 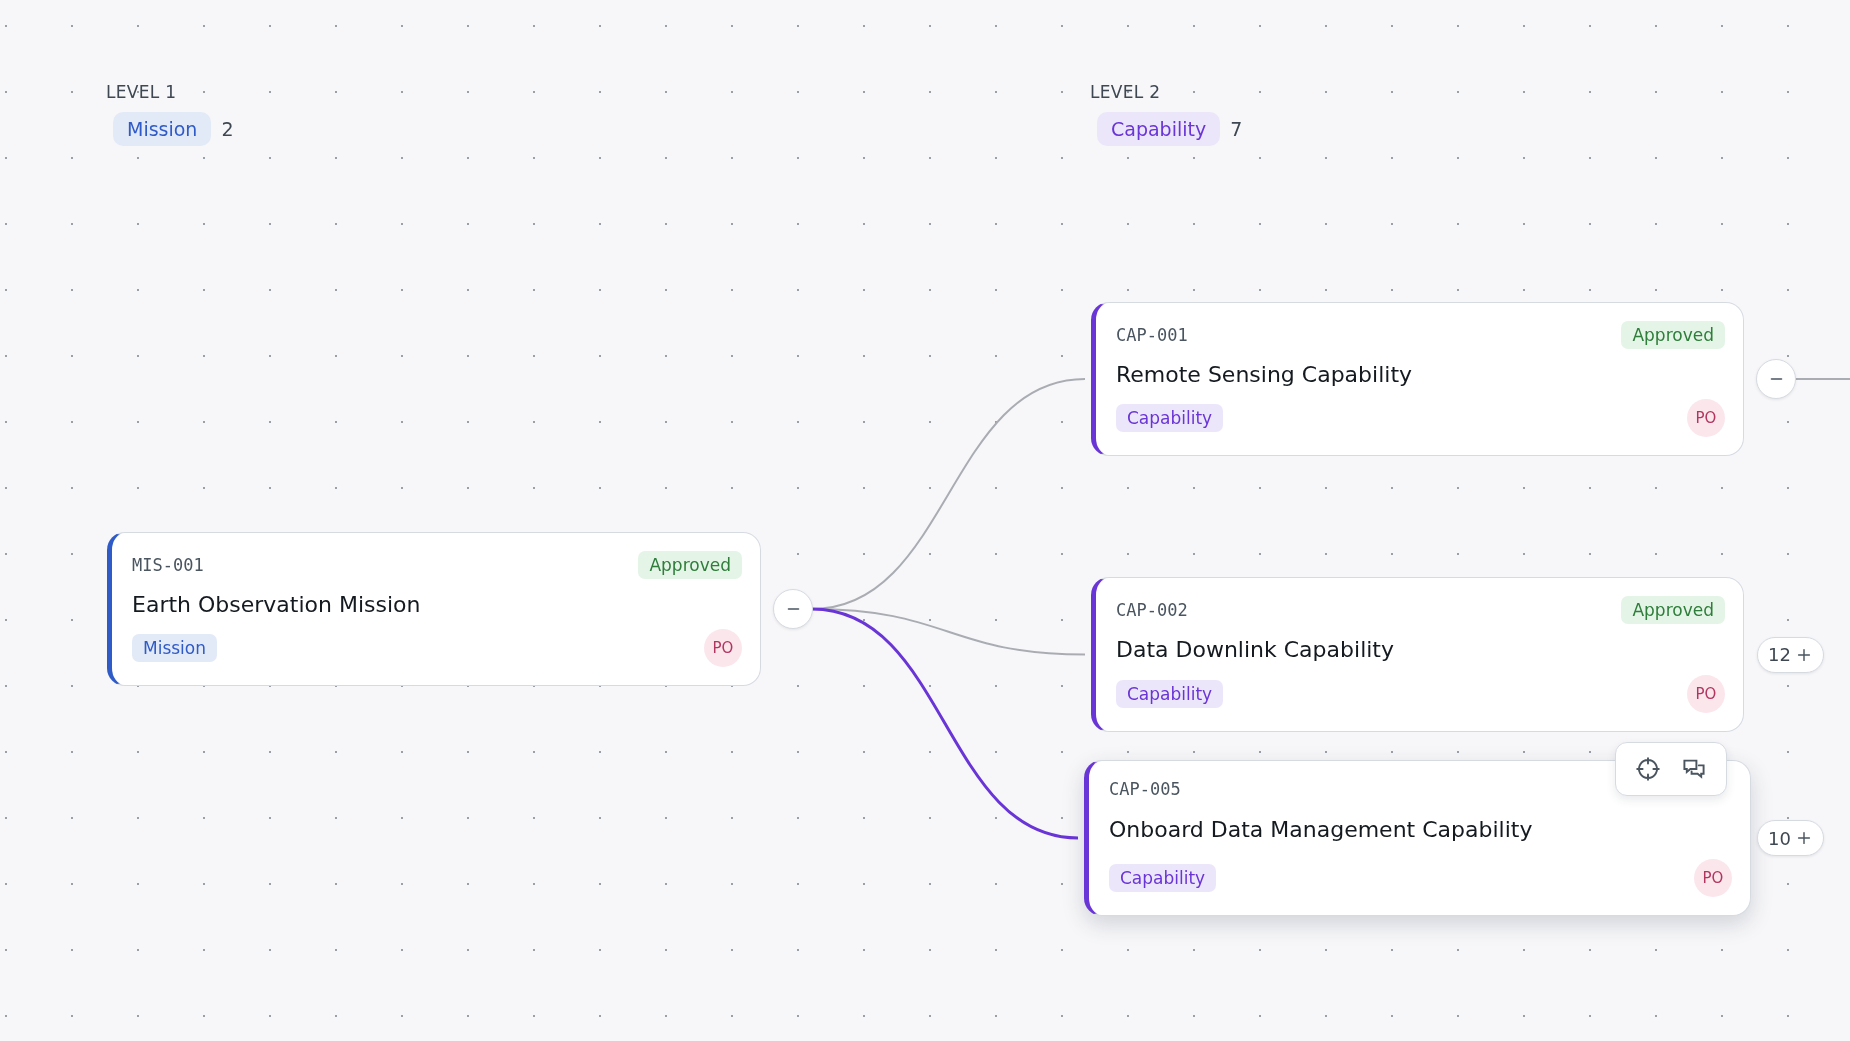 I want to click on node-title: Onboard Data Management Capability, so click(x=1321, y=829).